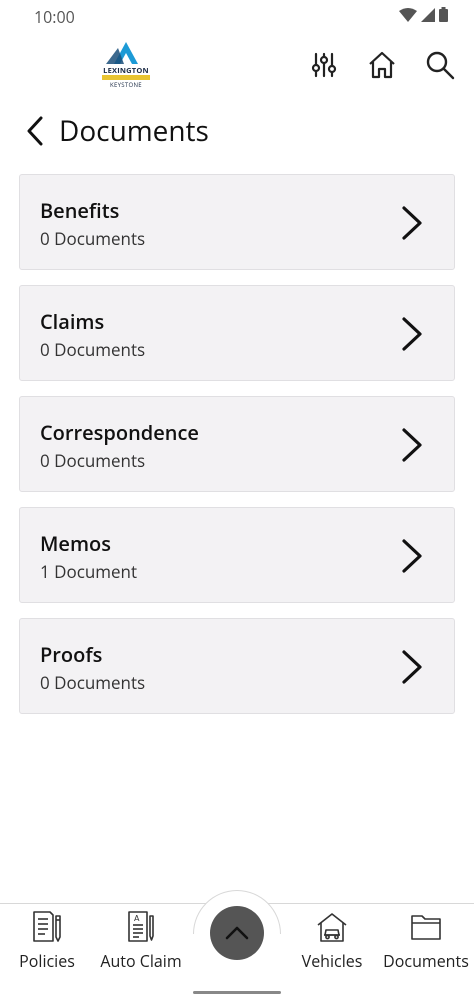 The height and width of the screenshot is (1000, 474). What do you see at coordinates (332, 927) in the screenshot?
I see `vehicle-garage-icon` at bounding box center [332, 927].